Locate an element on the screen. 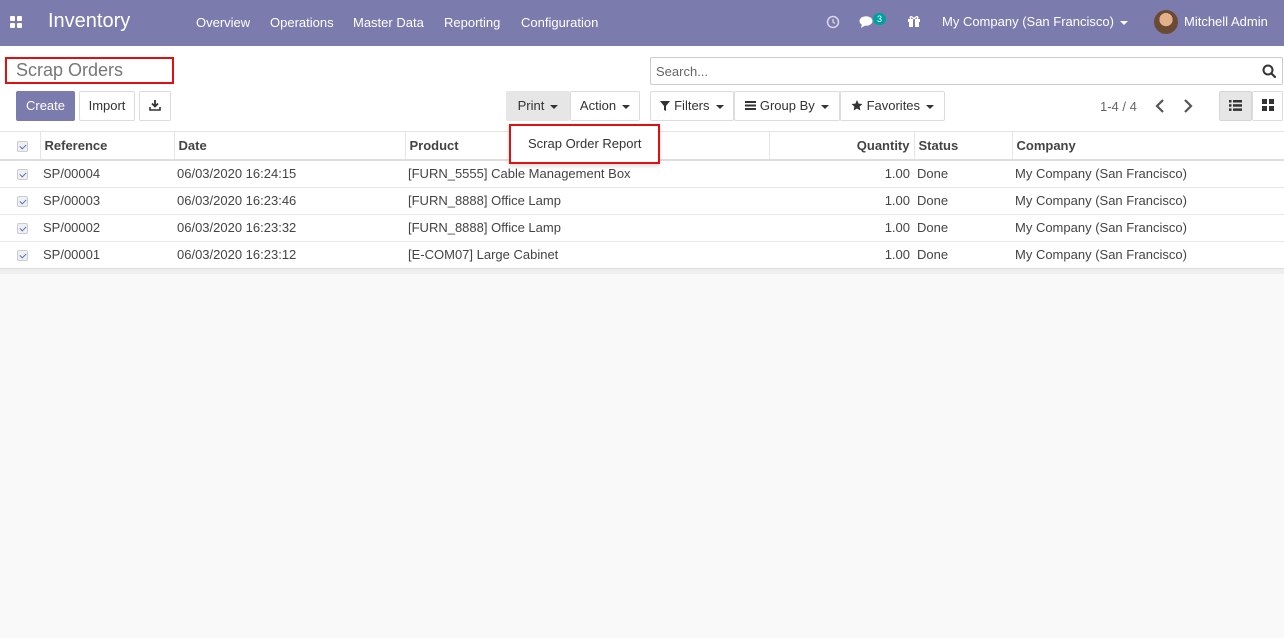  export-button is located at coordinates (155, 106).